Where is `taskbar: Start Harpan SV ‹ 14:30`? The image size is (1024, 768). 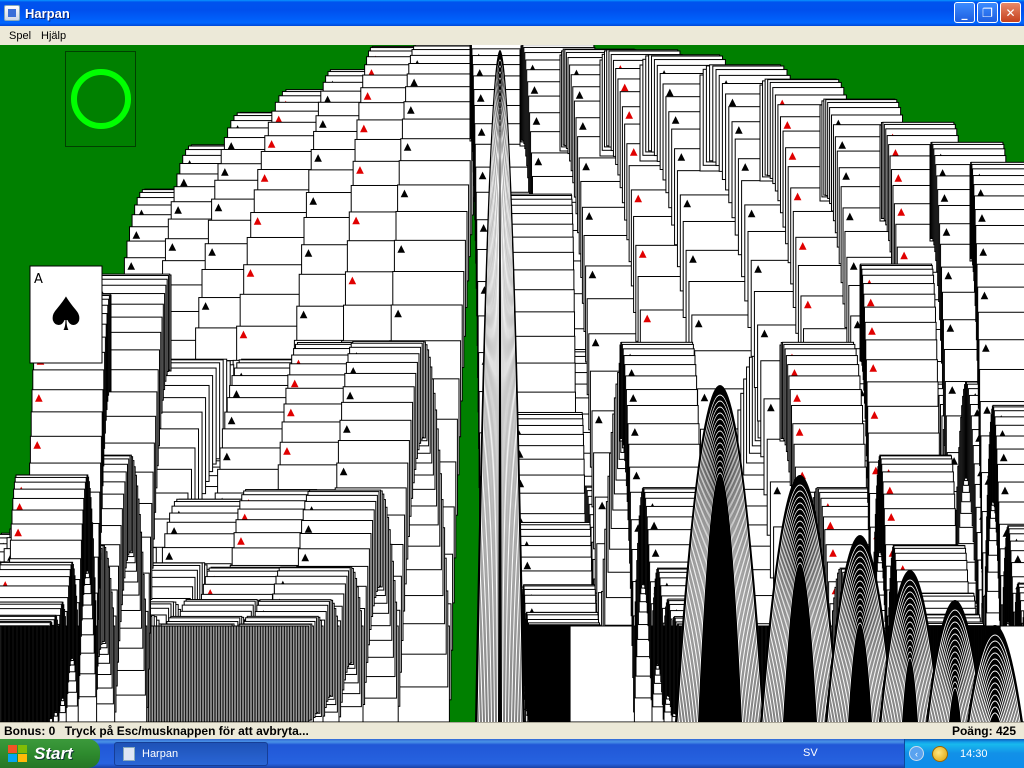 taskbar: Start Harpan SV ‹ 14:30 is located at coordinates (512, 753).